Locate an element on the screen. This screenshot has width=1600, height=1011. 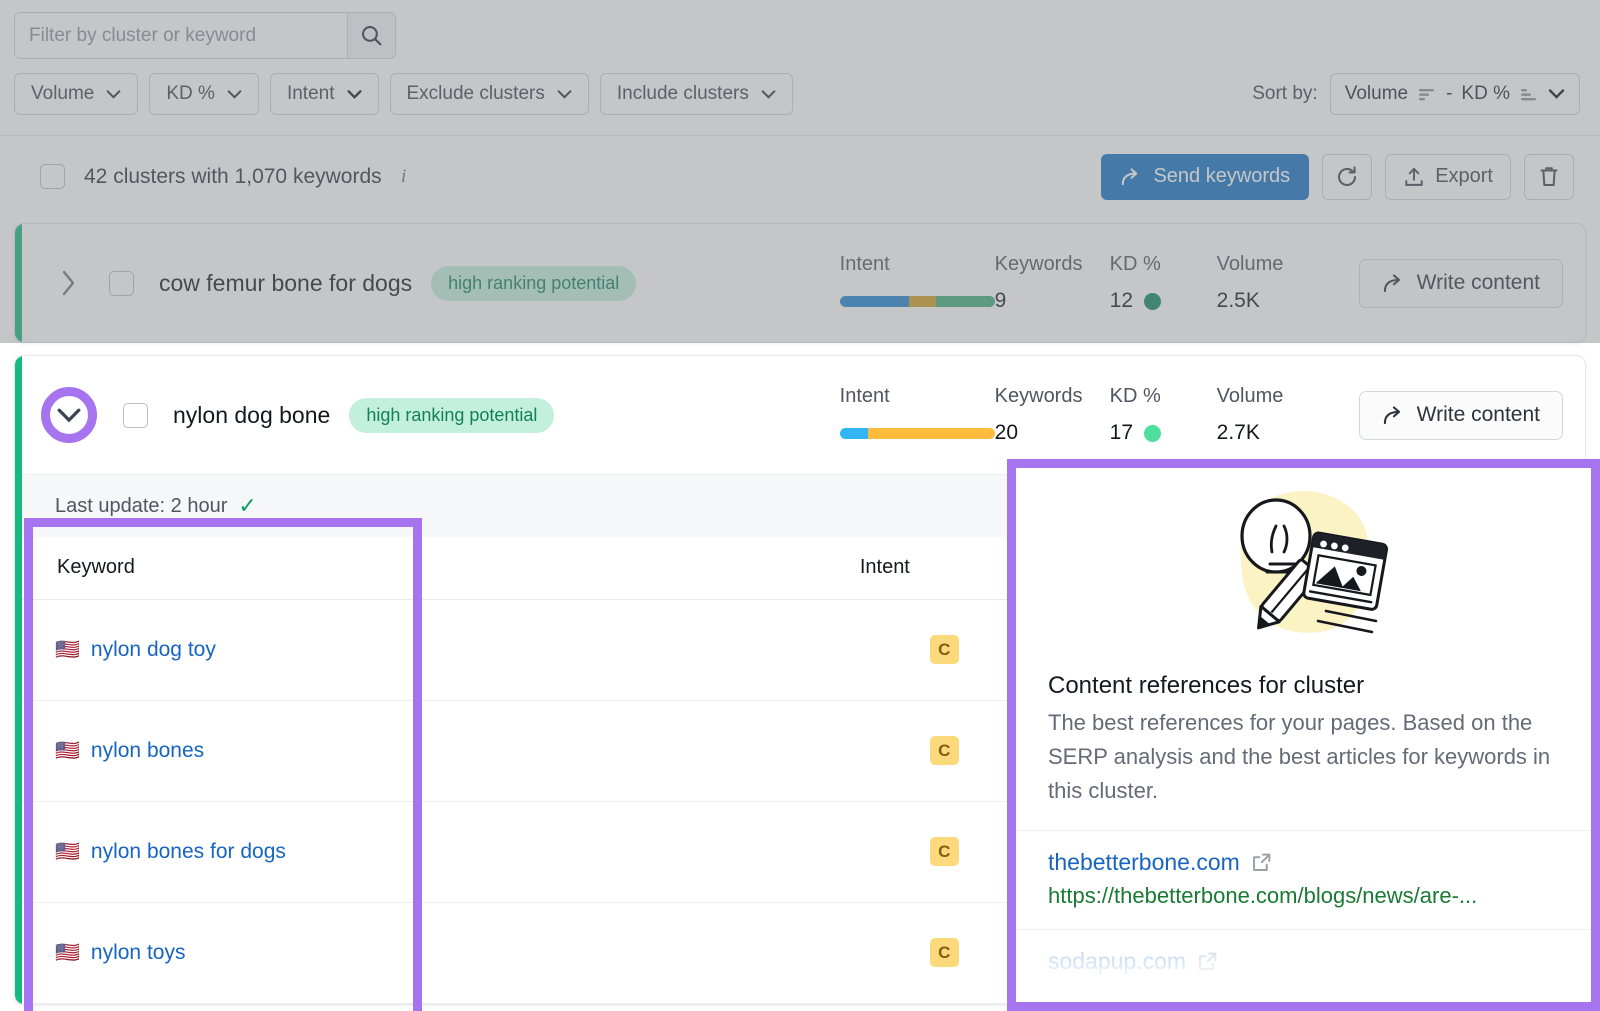
filter-intent: Intent is located at coordinates (324, 94).